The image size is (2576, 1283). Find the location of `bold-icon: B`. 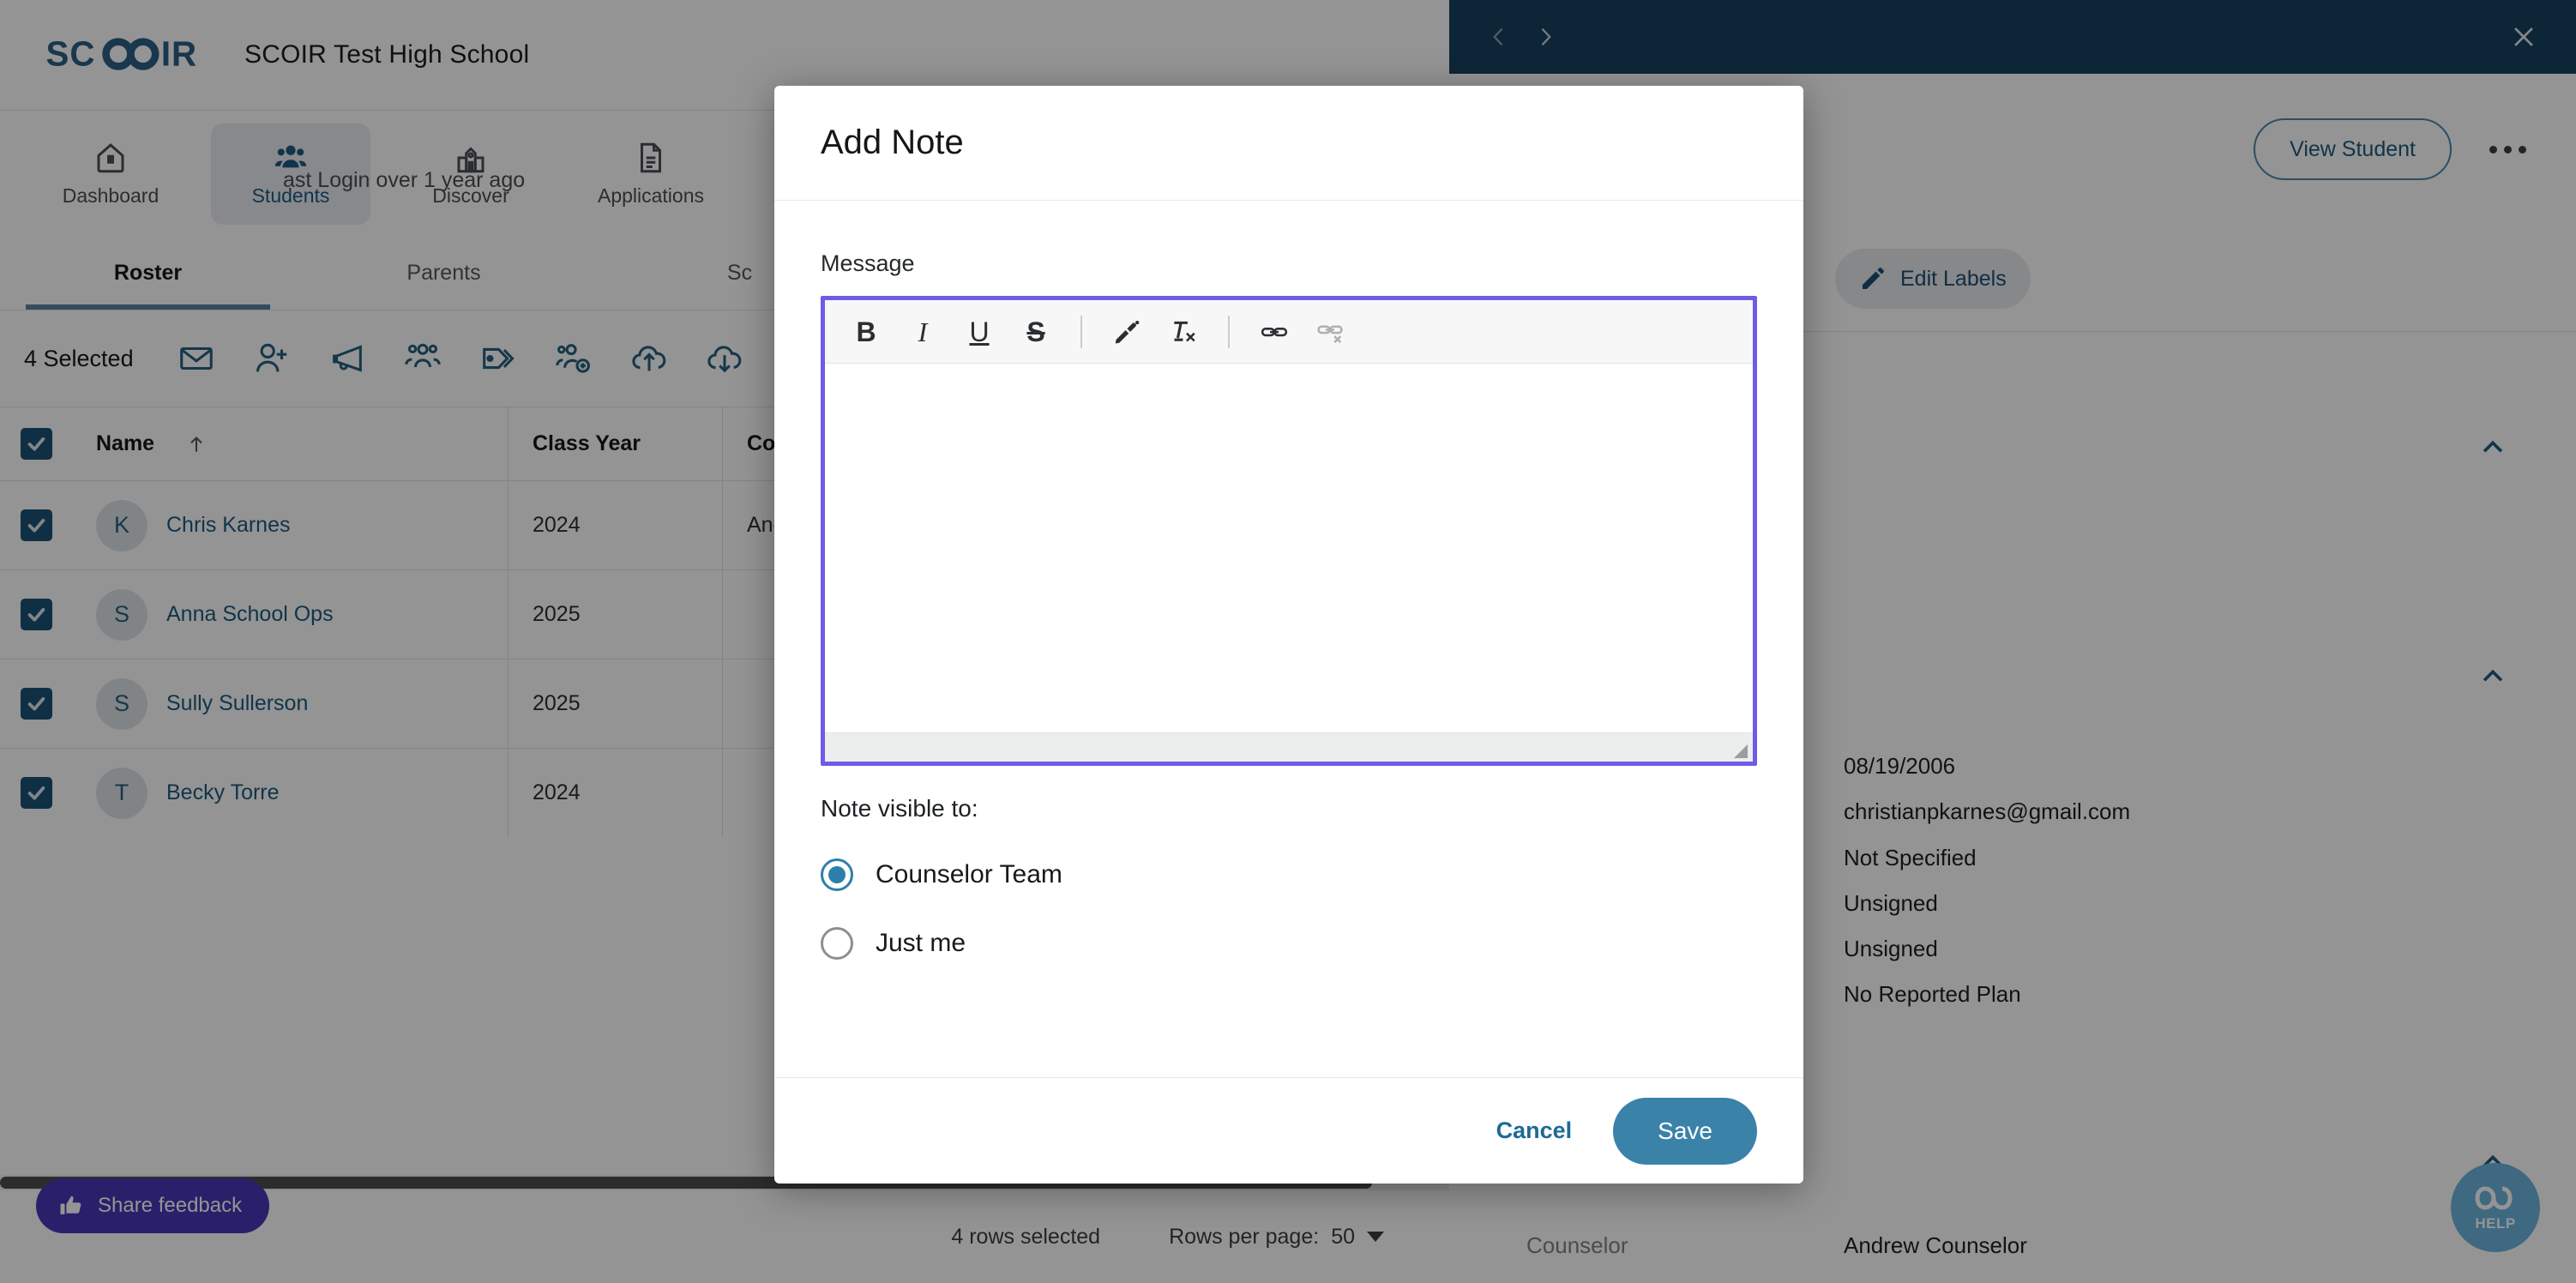

bold-icon: B is located at coordinates (866, 332).